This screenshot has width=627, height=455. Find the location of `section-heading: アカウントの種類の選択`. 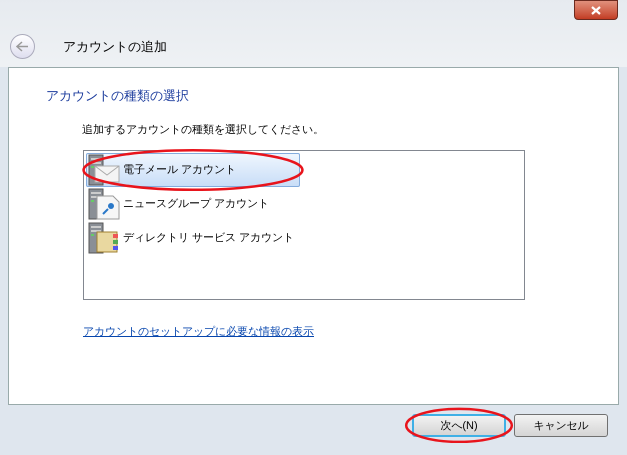

section-heading: アカウントの種類の選択 is located at coordinates (118, 96).